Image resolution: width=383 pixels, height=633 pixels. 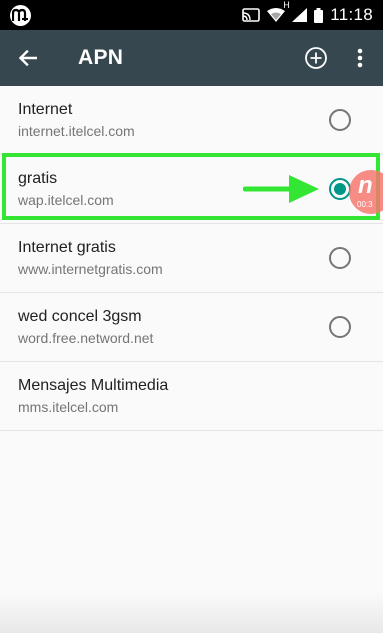 What do you see at coordinates (80, 316) in the screenshot?
I see `apn-name: wed concel 3gsm` at bounding box center [80, 316].